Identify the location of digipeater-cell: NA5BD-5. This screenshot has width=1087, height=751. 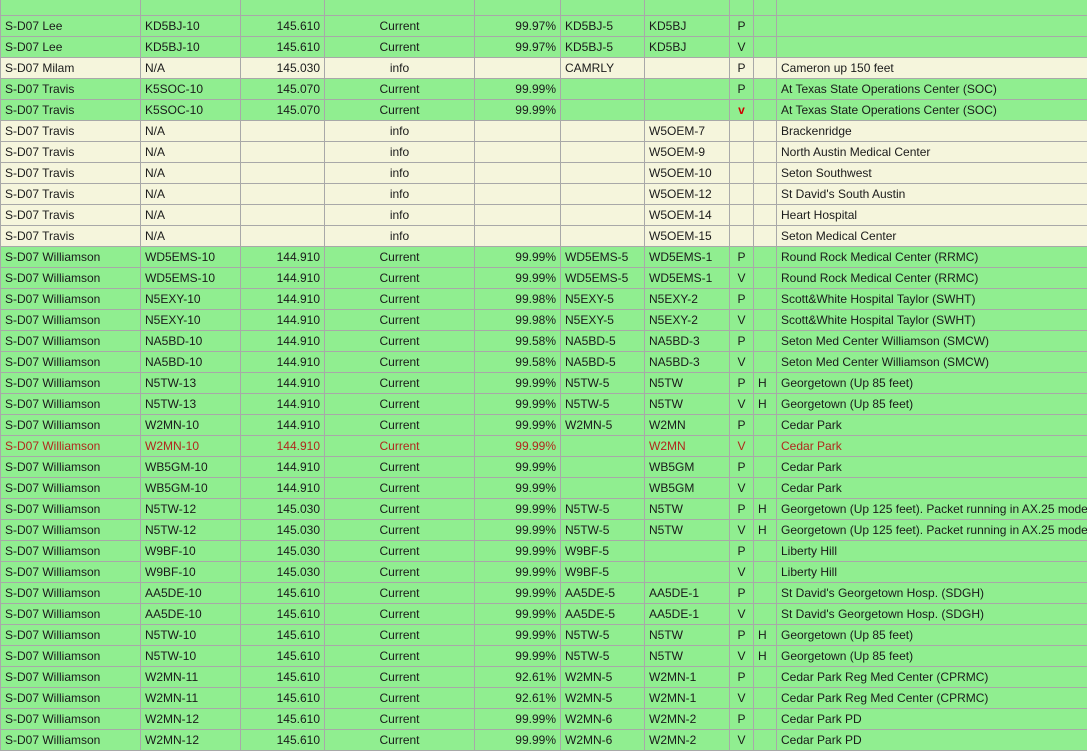
(603, 362).